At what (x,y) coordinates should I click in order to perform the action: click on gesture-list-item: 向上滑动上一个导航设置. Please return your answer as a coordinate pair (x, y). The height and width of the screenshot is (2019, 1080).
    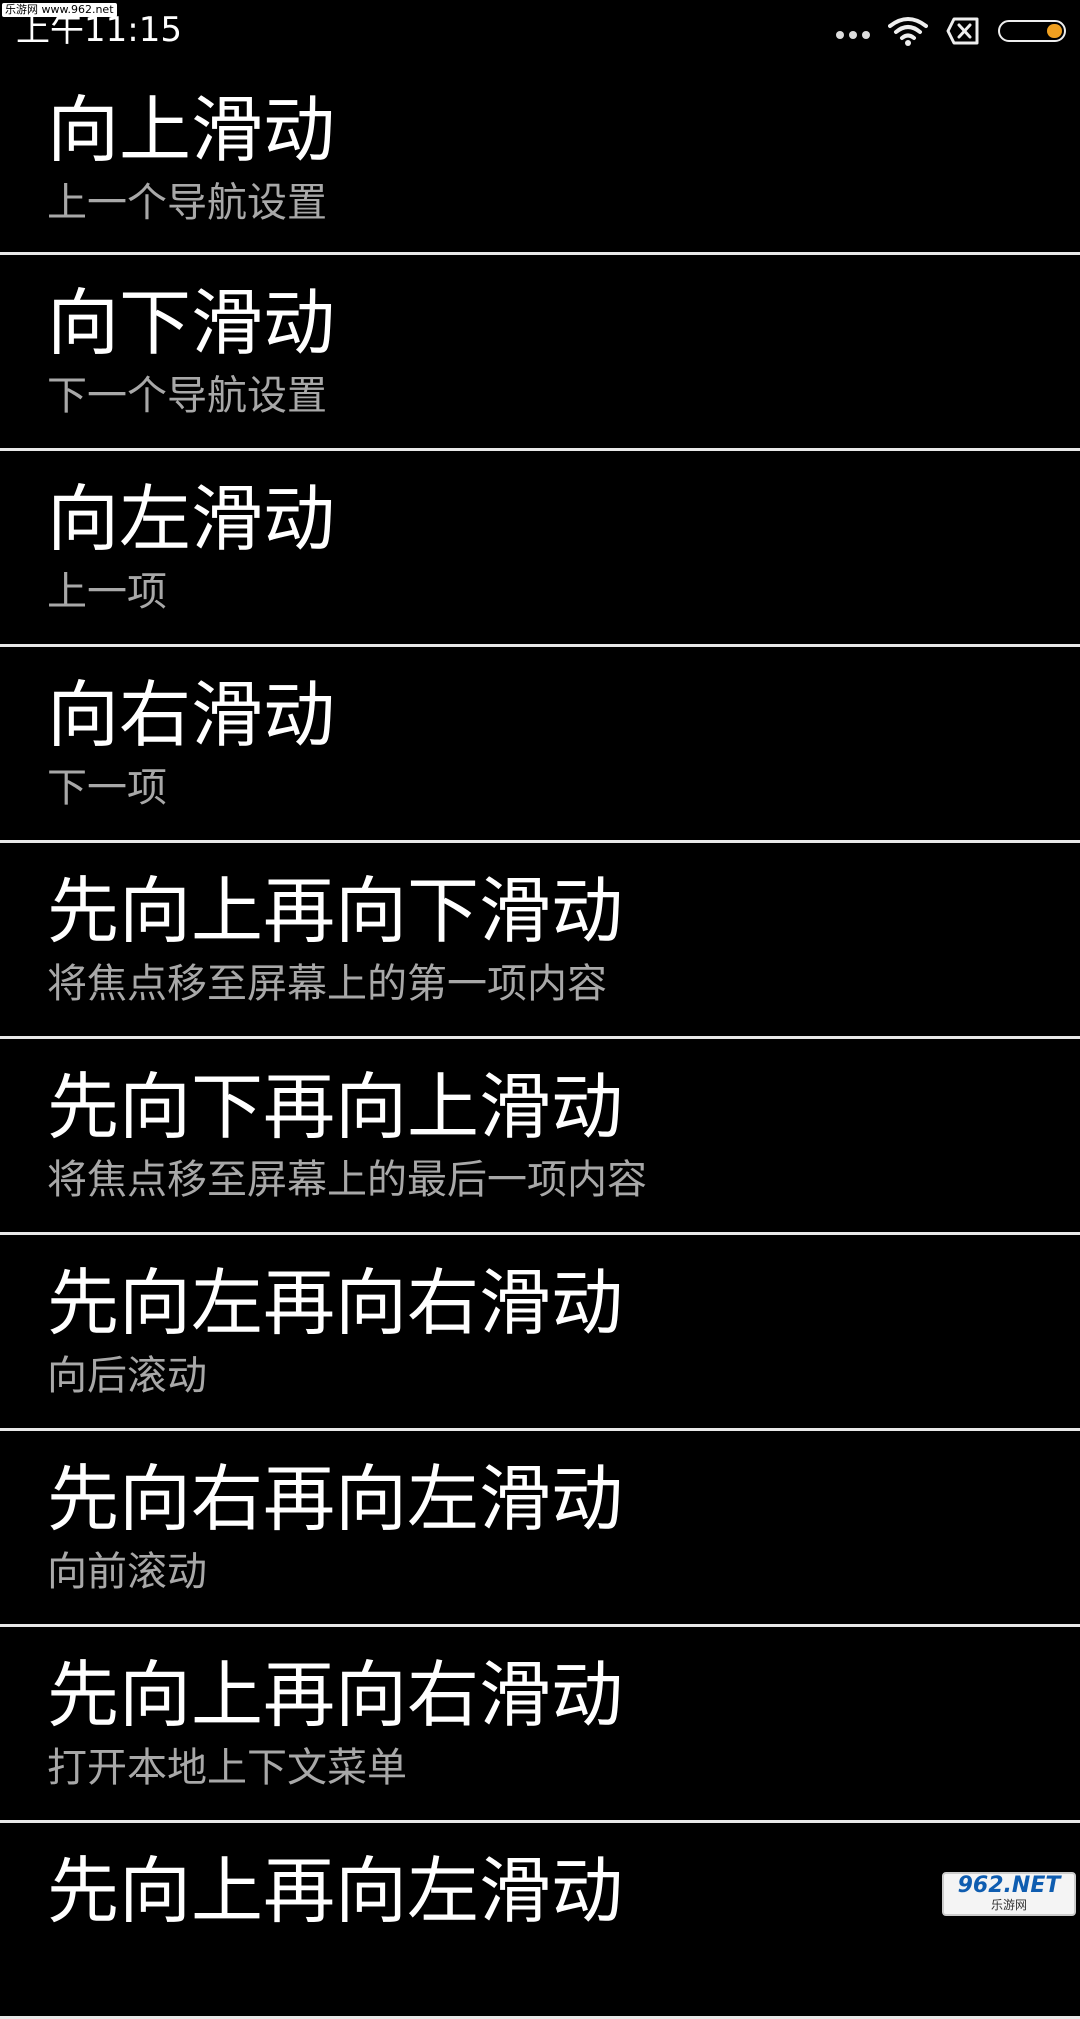
    Looking at the image, I should click on (540, 158).